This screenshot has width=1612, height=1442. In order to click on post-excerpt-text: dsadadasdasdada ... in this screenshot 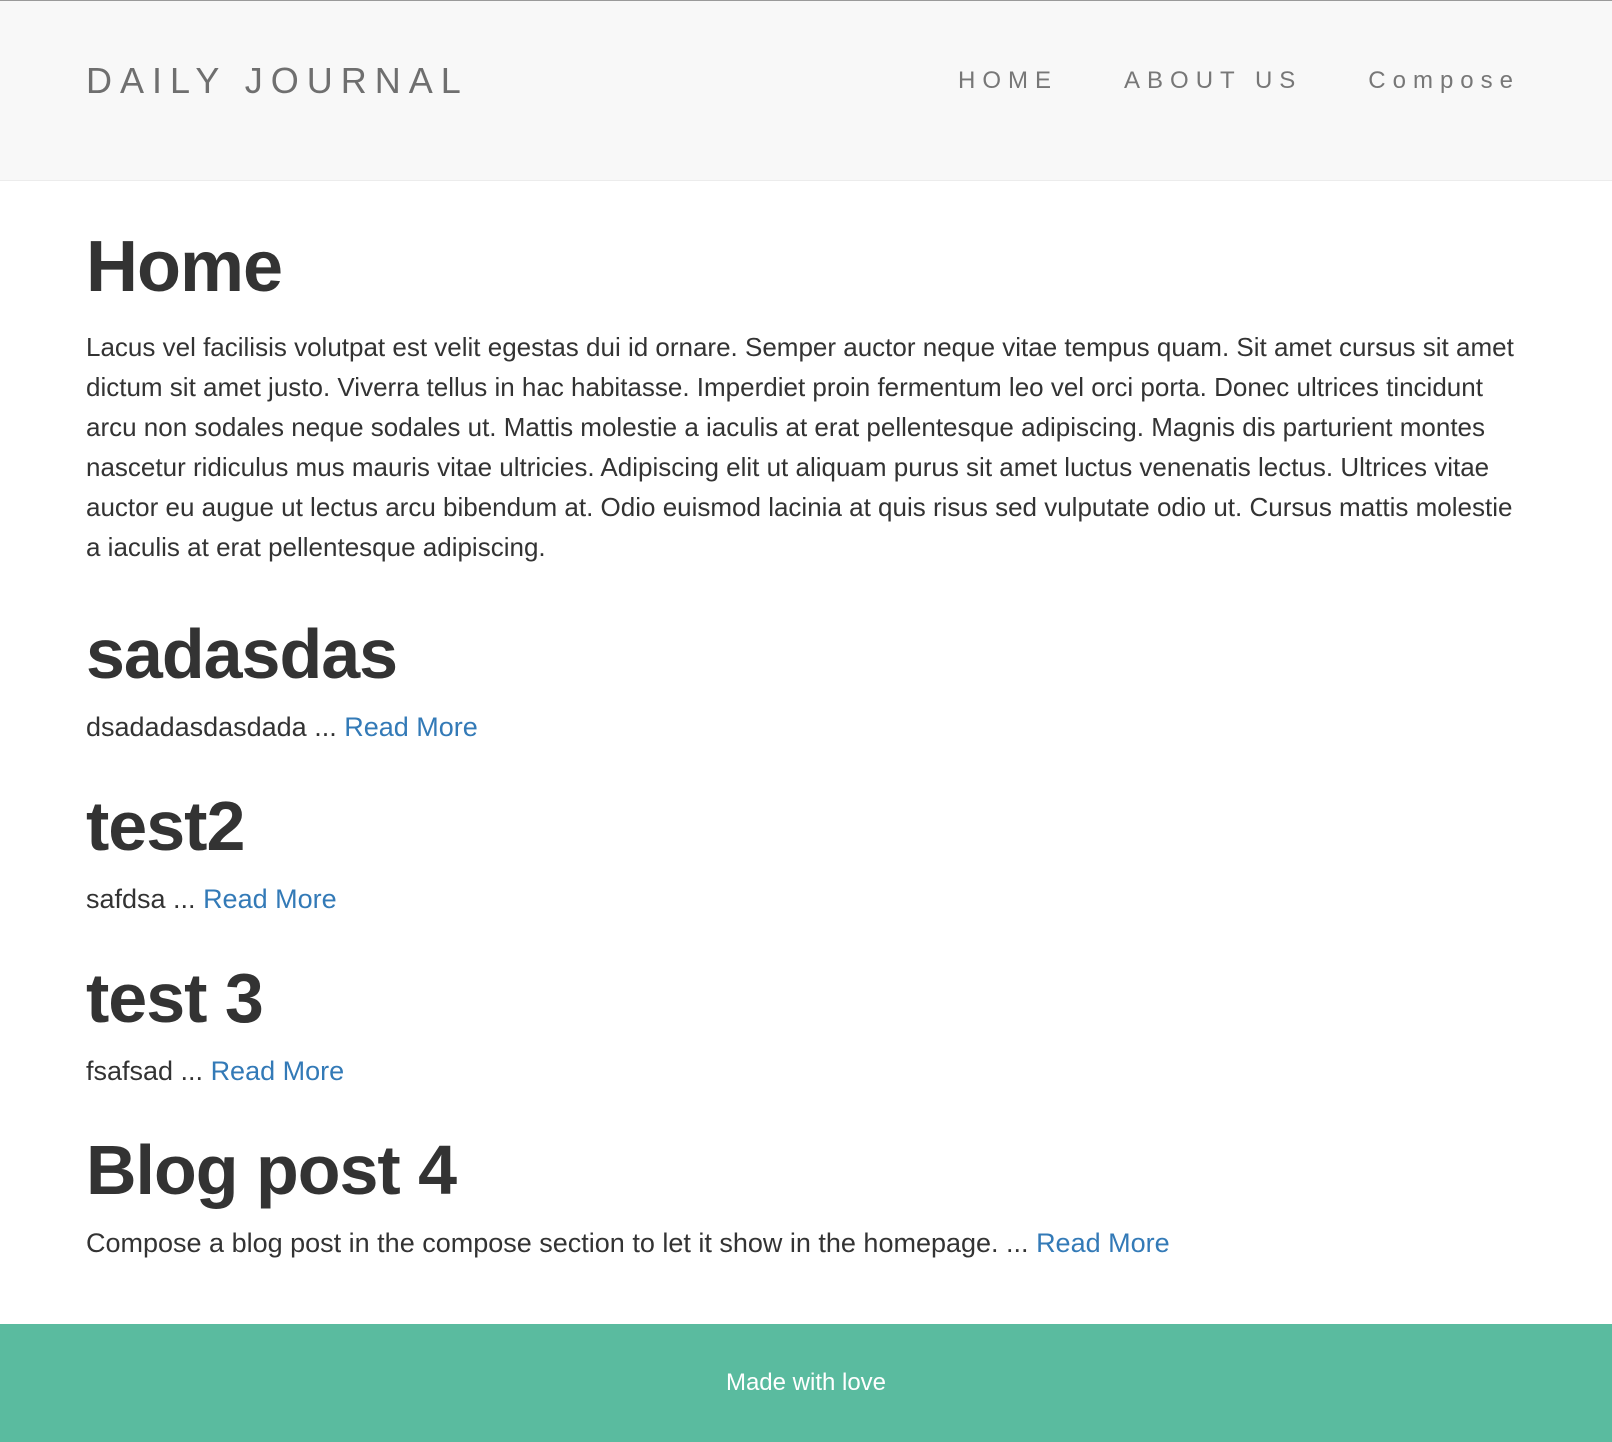, I will do `click(215, 727)`.